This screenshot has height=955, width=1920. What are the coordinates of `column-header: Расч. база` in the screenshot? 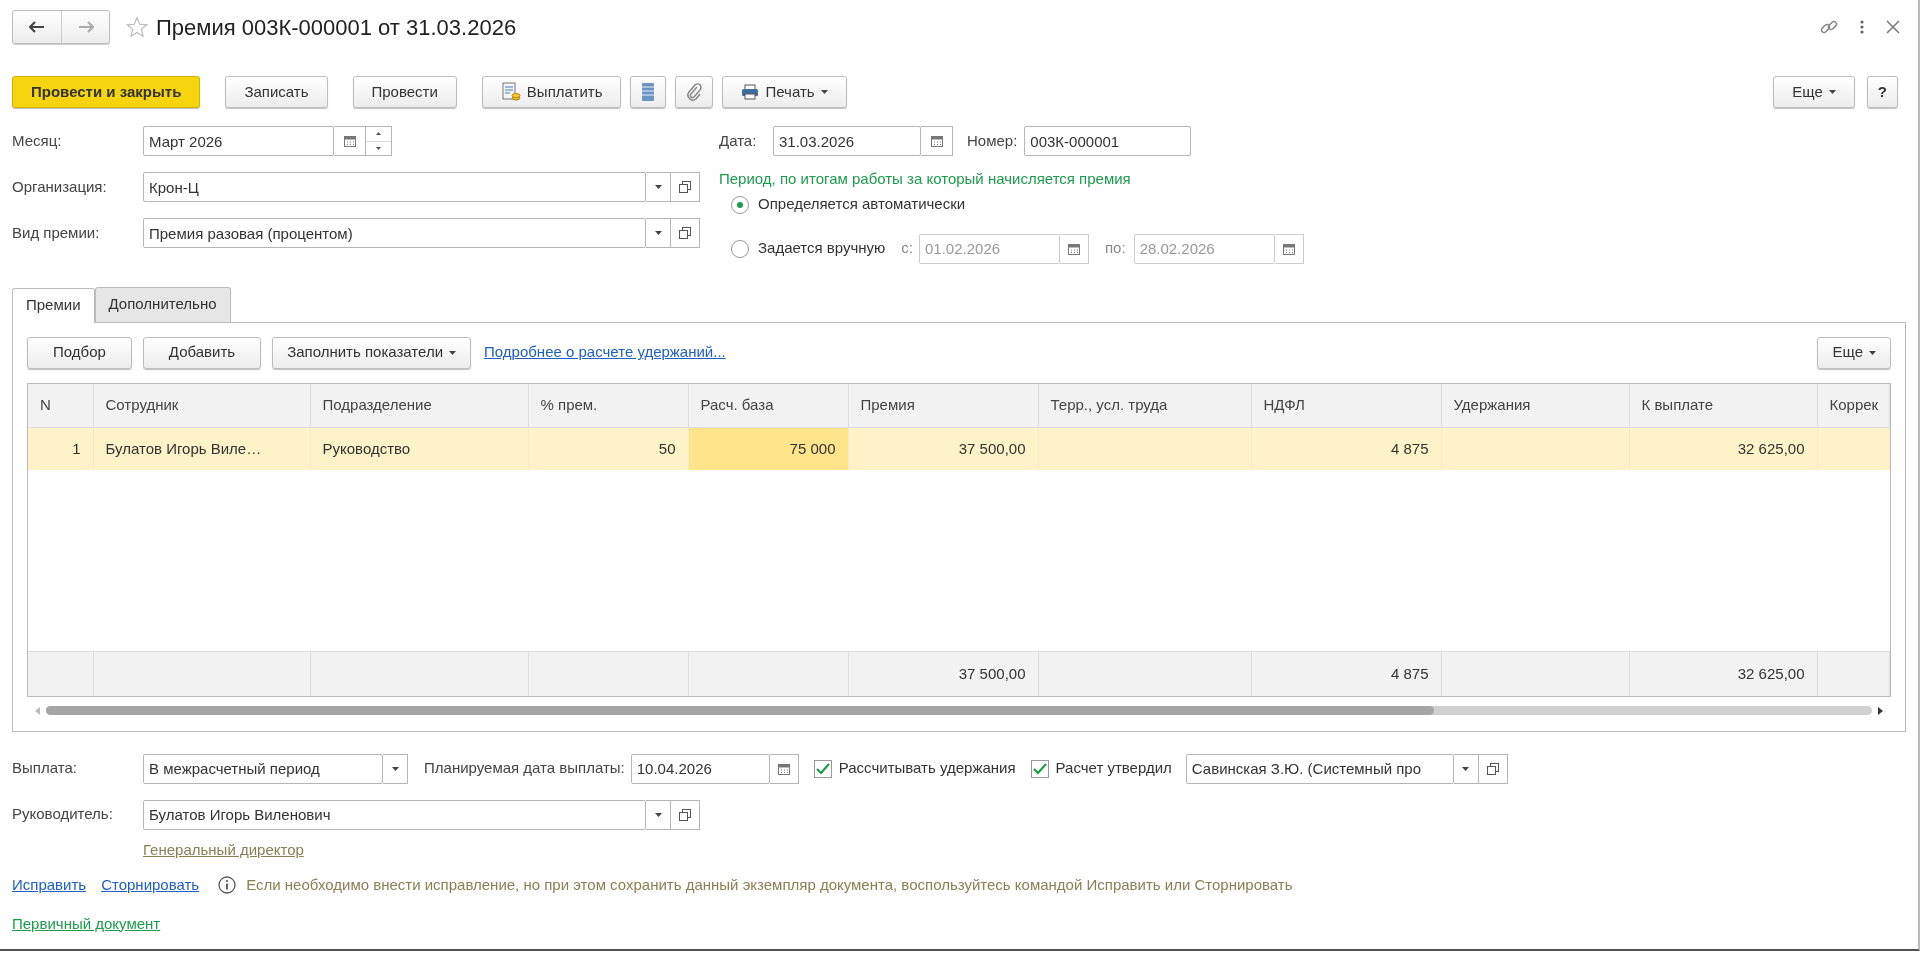 It's located at (768, 405).